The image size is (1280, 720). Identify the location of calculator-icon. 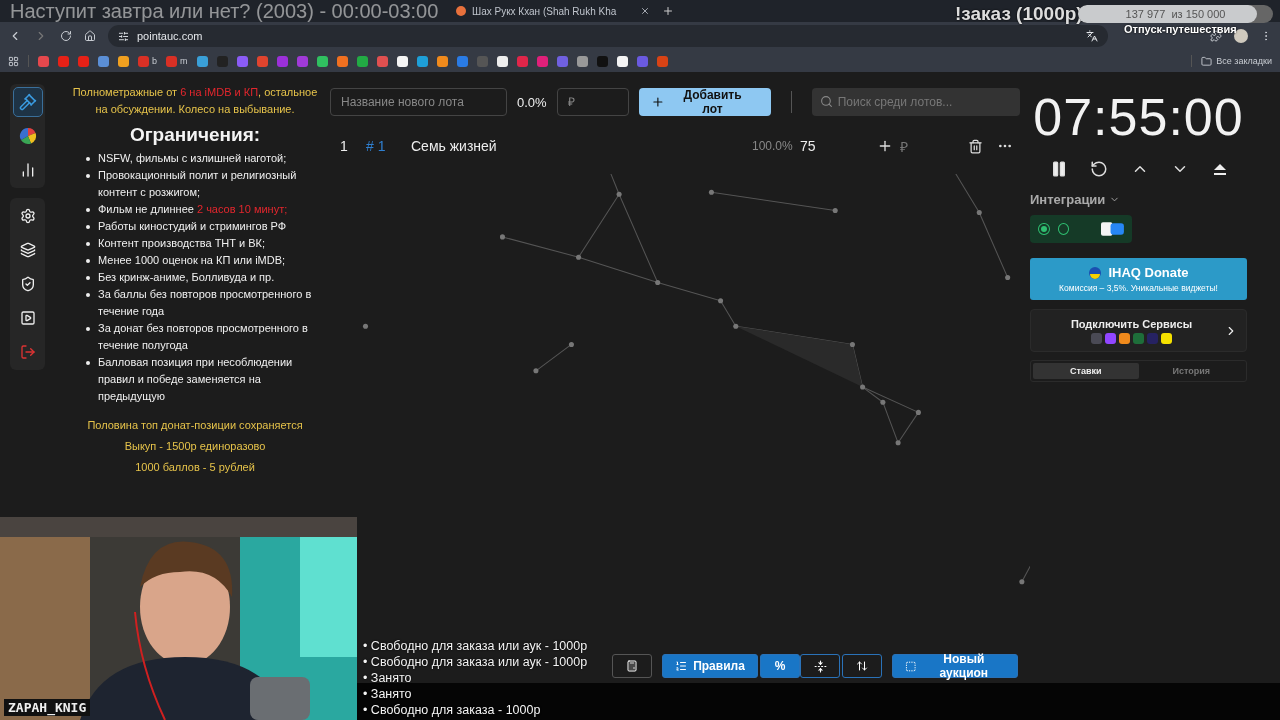
(632, 666).